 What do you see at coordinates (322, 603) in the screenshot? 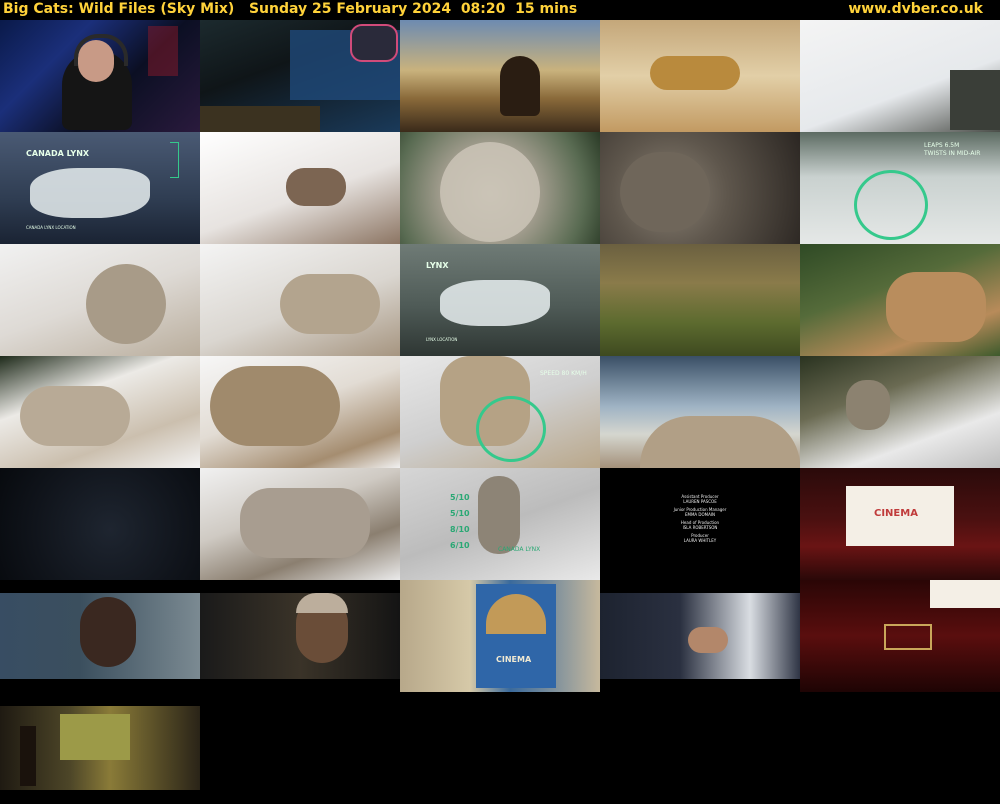
I see `cap` at bounding box center [322, 603].